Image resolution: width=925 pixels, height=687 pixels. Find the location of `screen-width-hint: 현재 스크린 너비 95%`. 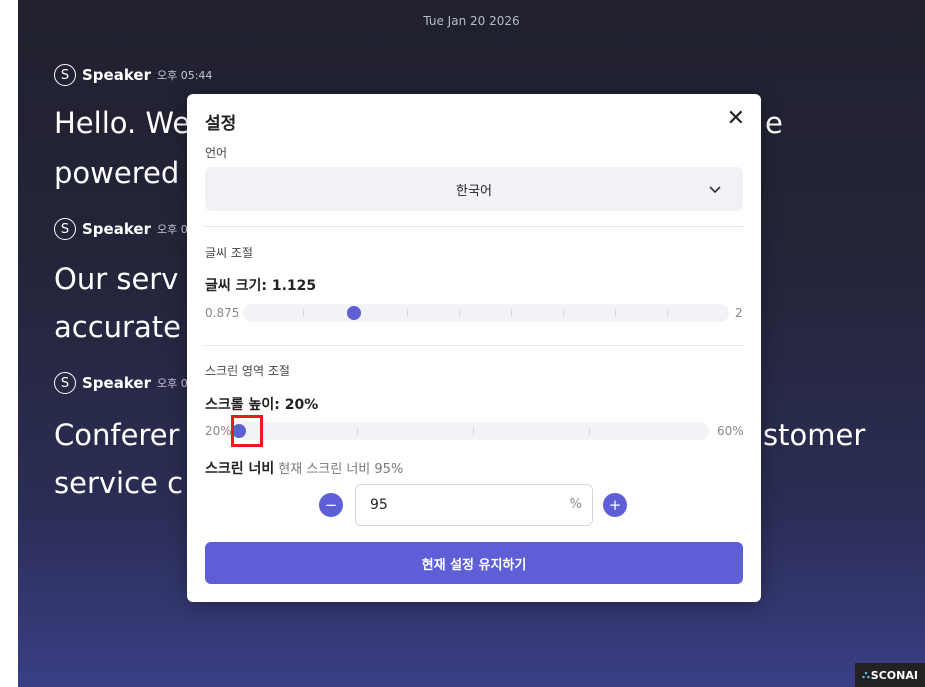

screen-width-hint: 현재 스크린 너비 95% is located at coordinates (341, 469).